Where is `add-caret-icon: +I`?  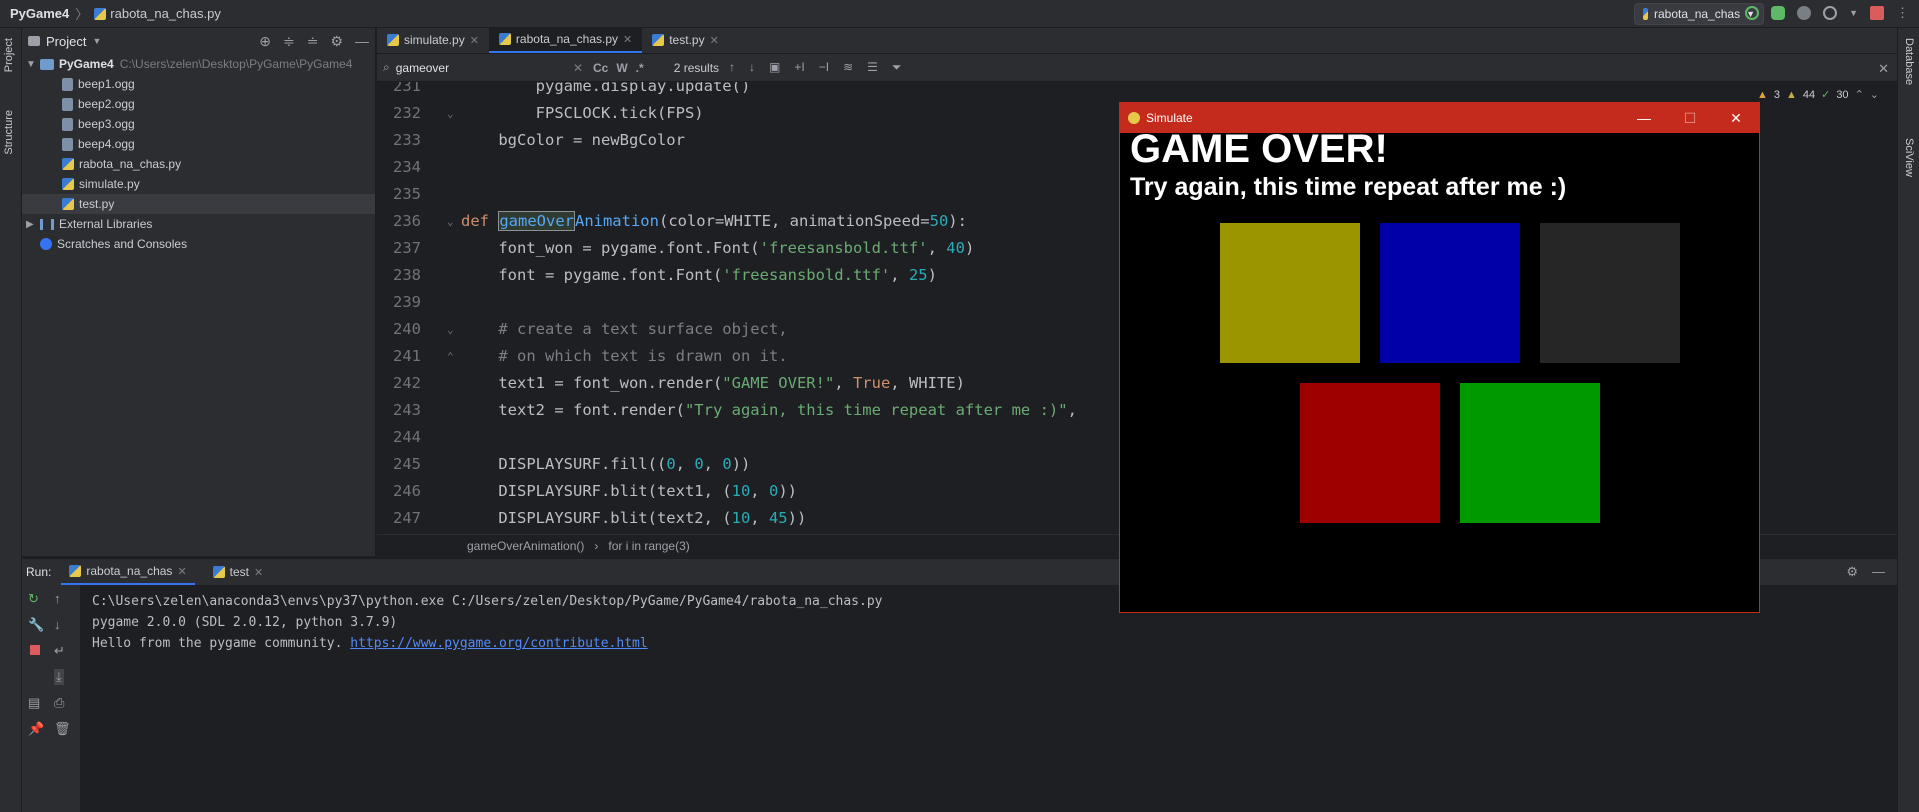
add-caret-icon: +I is located at coordinates (799, 67).